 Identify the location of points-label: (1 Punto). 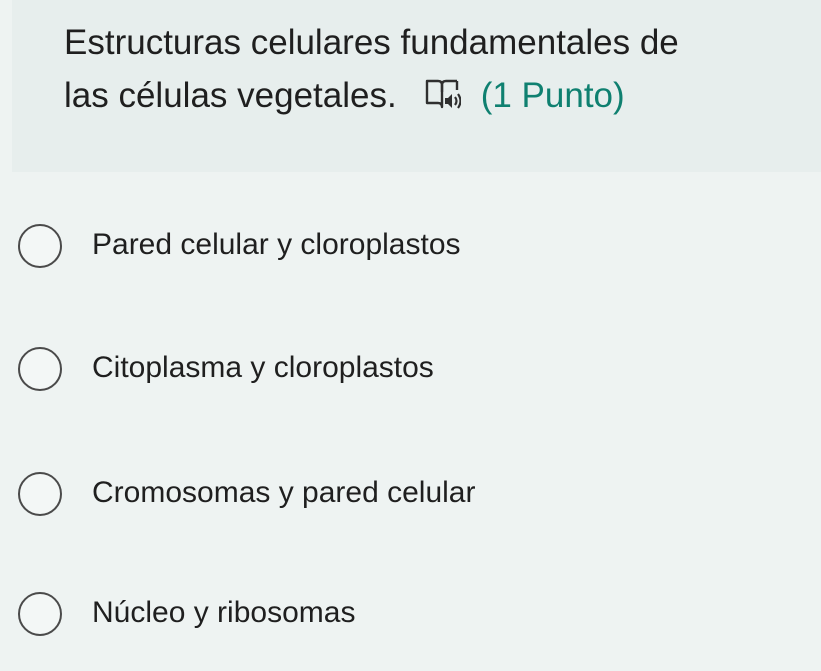
(552, 95).